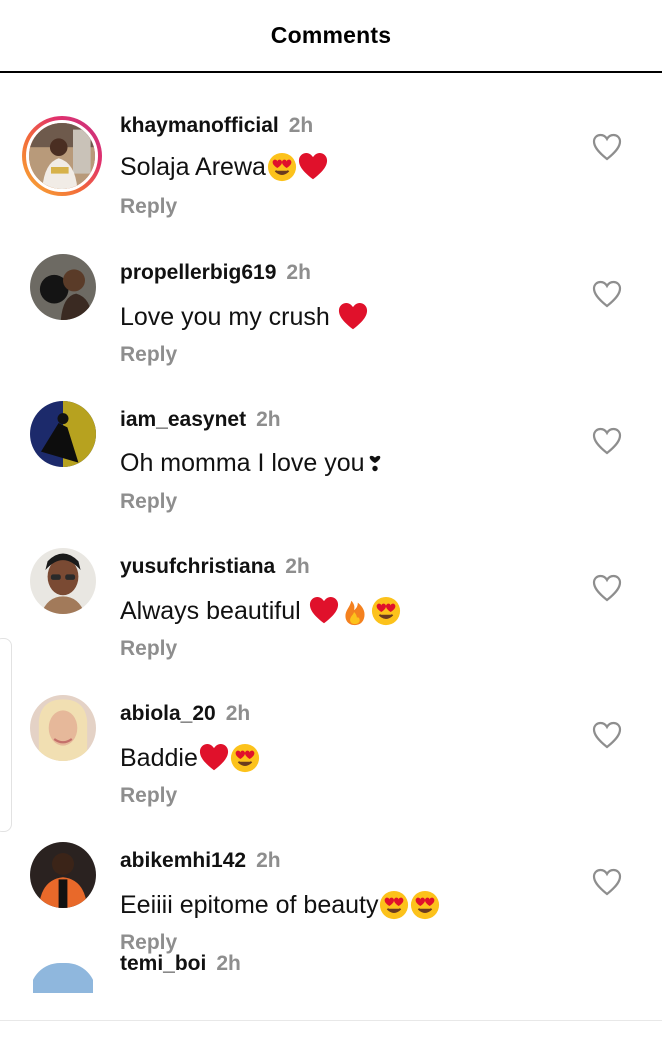 This screenshot has width=662, height=1039. I want to click on comment-meta: iam_easynet 2h, so click(200, 420).